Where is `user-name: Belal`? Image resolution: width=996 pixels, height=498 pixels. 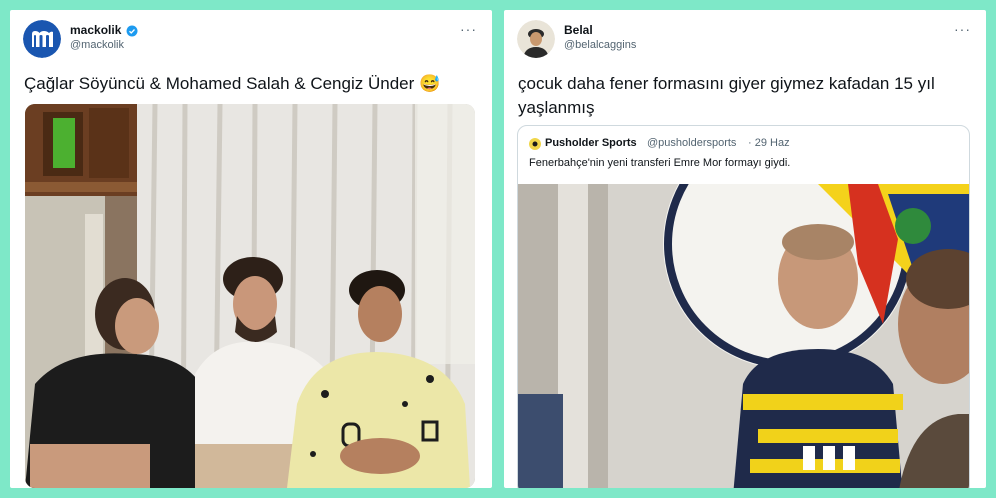
user-name: Belal is located at coordinates (578, 30).